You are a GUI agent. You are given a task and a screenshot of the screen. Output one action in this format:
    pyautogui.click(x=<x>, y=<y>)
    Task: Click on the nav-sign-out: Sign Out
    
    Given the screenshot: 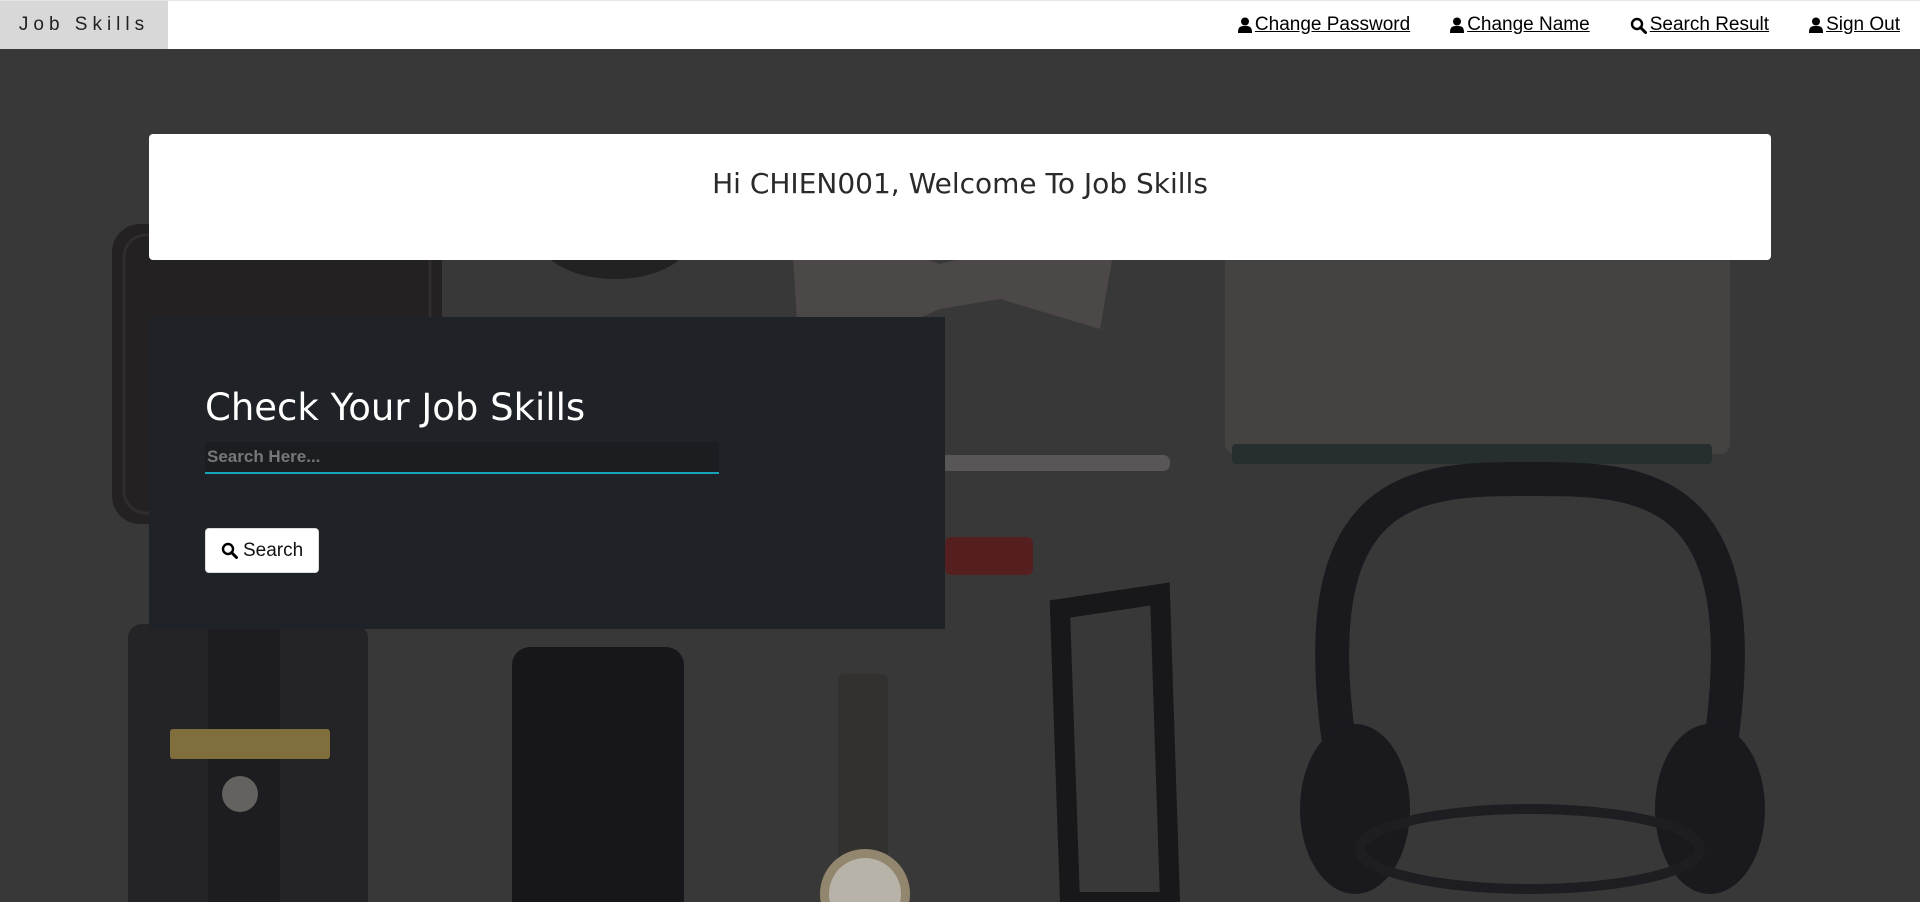 What is the action you would take?
    pyautogui.click(x=1854, y=25)
    